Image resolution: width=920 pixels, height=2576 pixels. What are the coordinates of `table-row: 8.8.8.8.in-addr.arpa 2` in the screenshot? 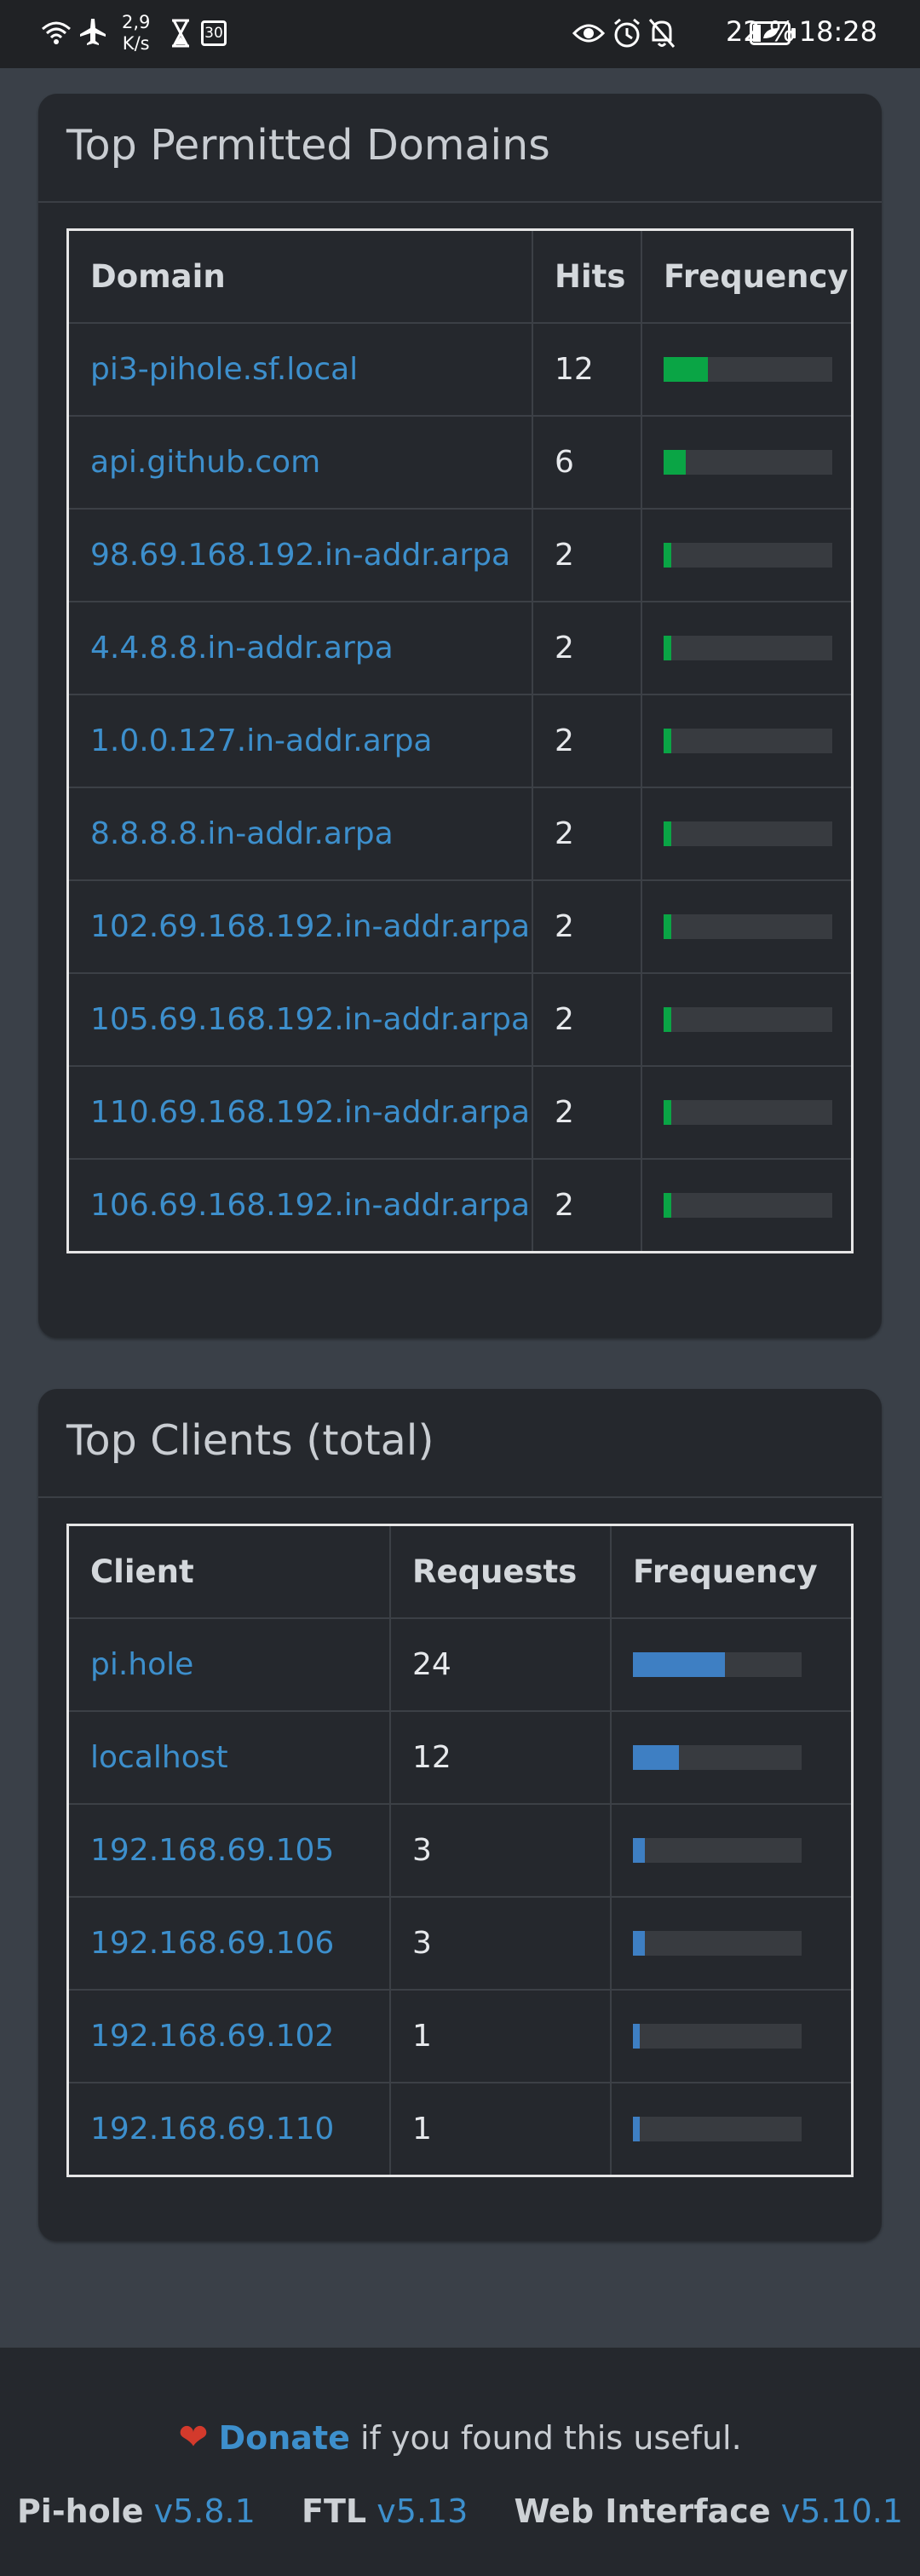 It's located at (460, 834).